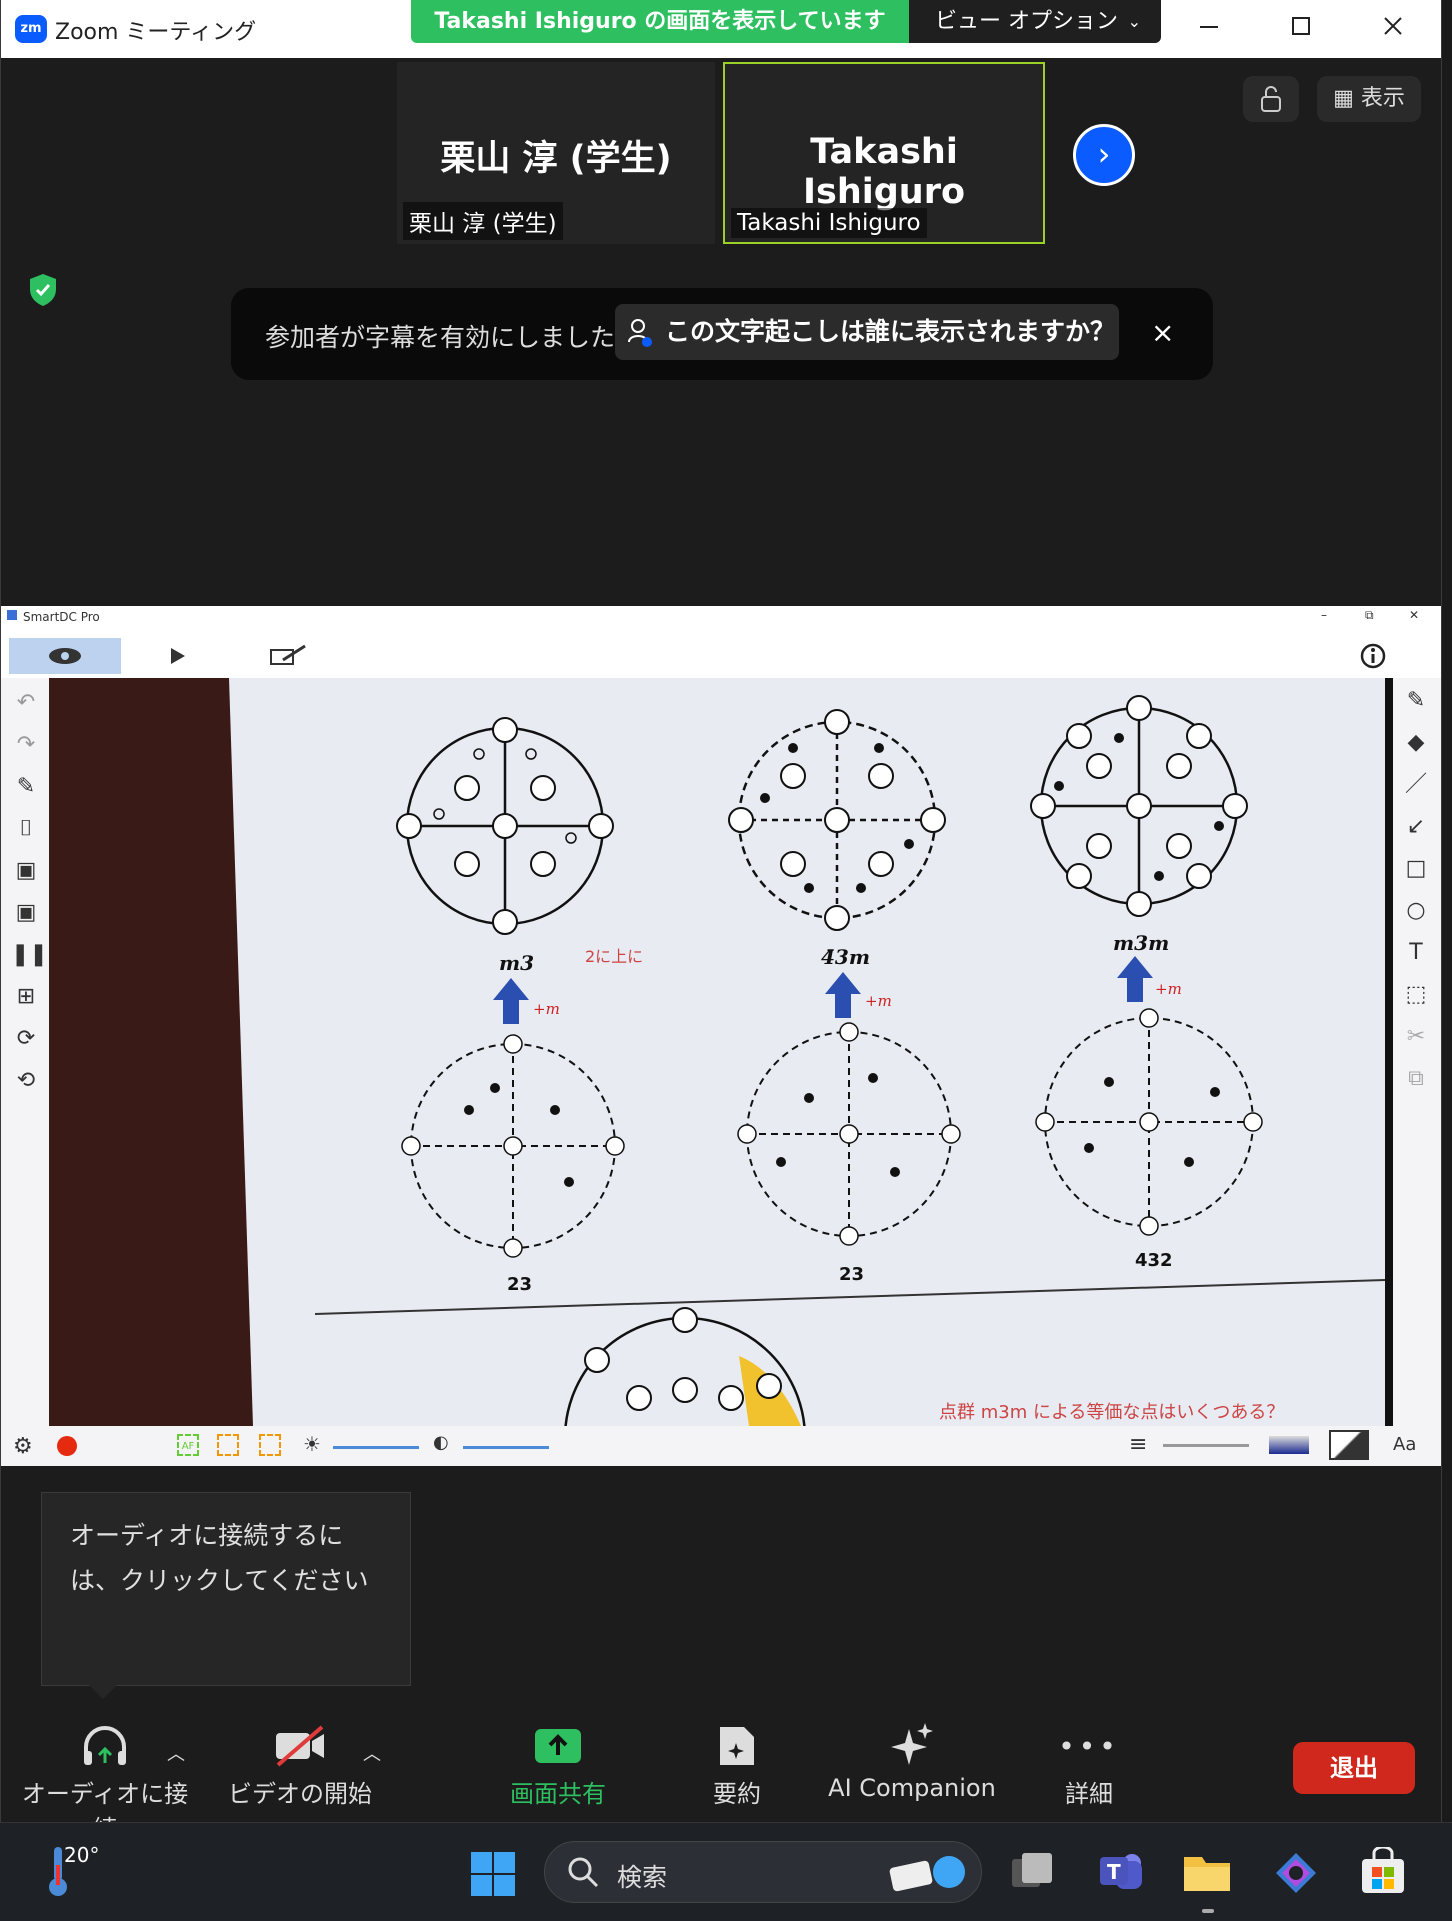 This screenshot has width=1452, height=1921. What do you see at coordinates (26, 1038) in the screenshot?
I see `rotate-icon: ⟳` at bounding box center [26, 1038].